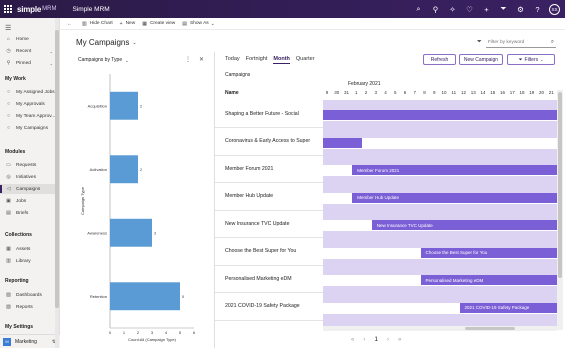 This screenshot has height=348, width=565. I want to click on sidebar-item-pinned: ⚲ Pinned ⌄, so click(28, 63).